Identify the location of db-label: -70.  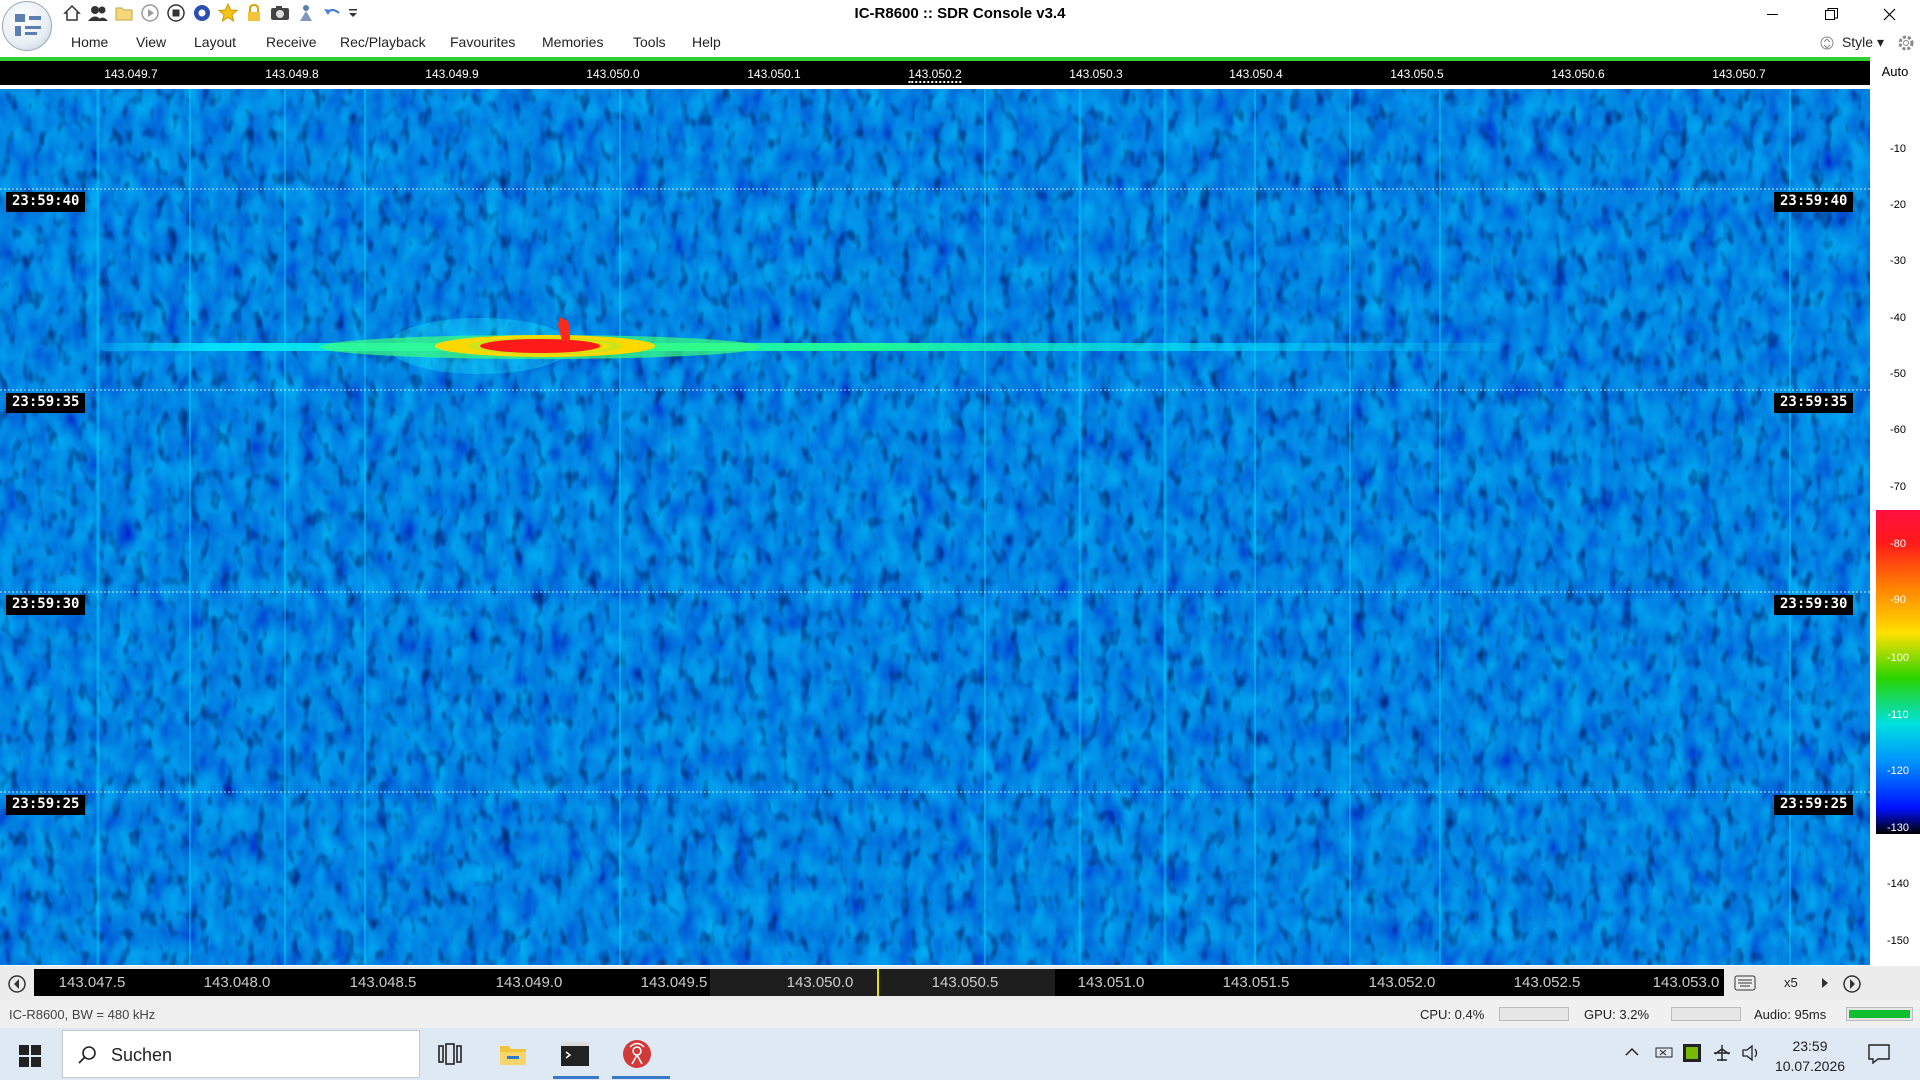
(1898, 487).